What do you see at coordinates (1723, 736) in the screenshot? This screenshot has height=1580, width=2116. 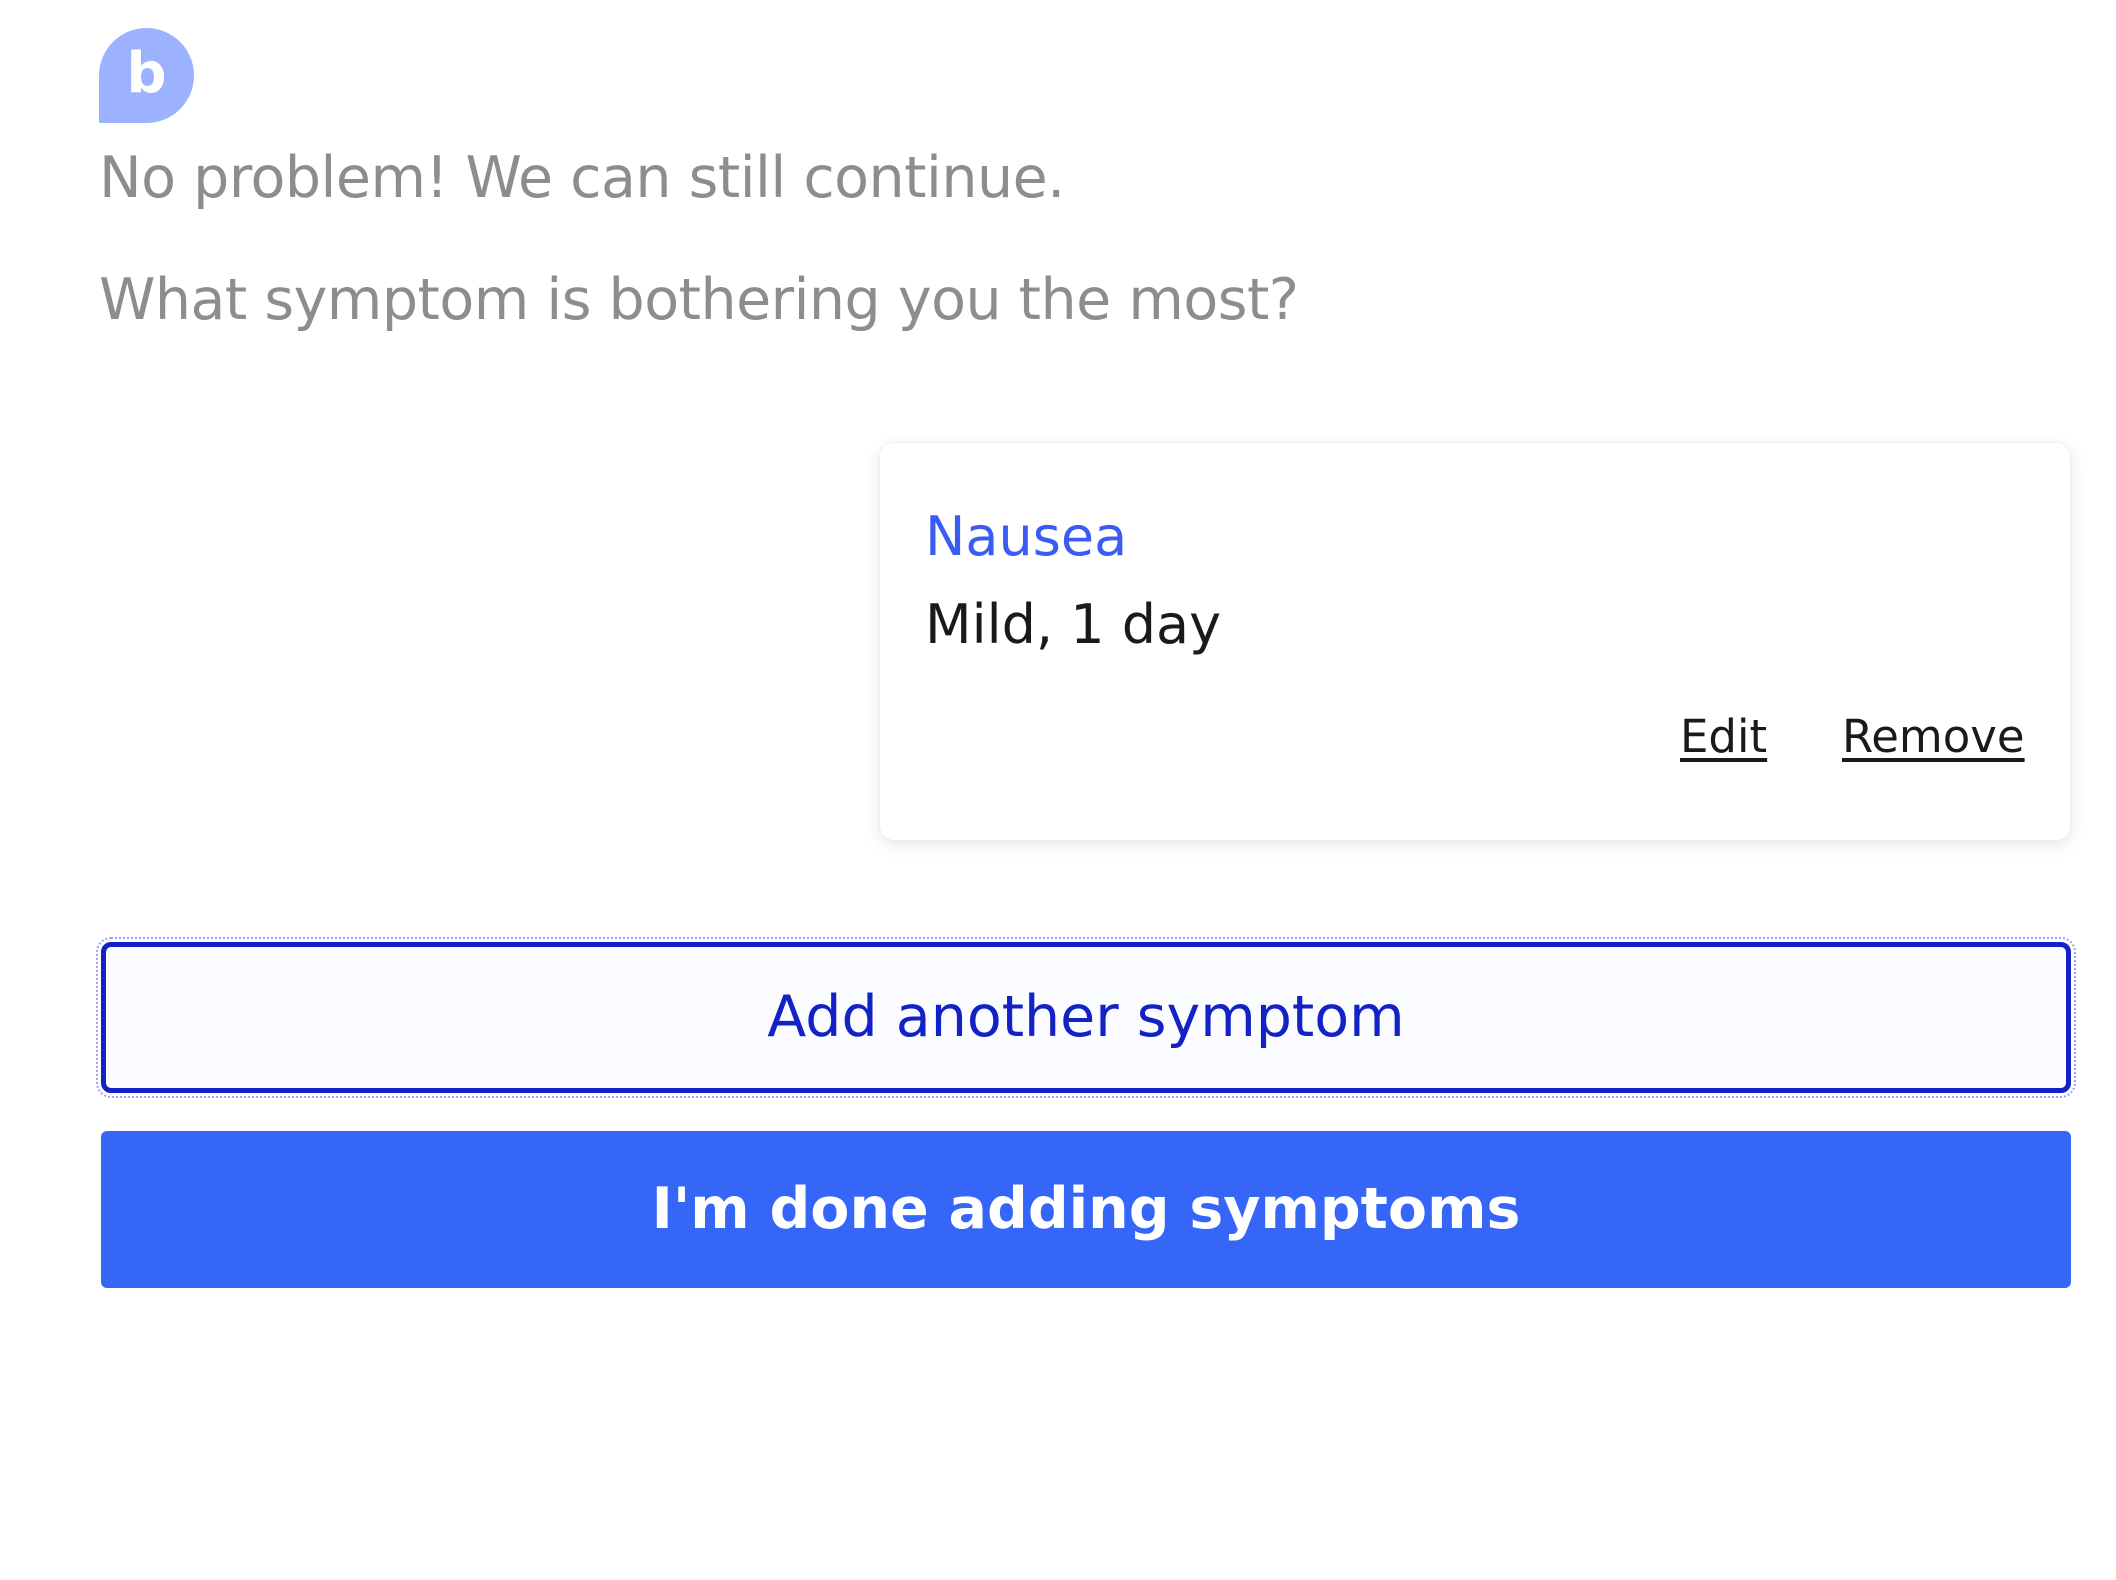 I see `edit-symptom-link: Edit` at bounding box center [1723, 736].